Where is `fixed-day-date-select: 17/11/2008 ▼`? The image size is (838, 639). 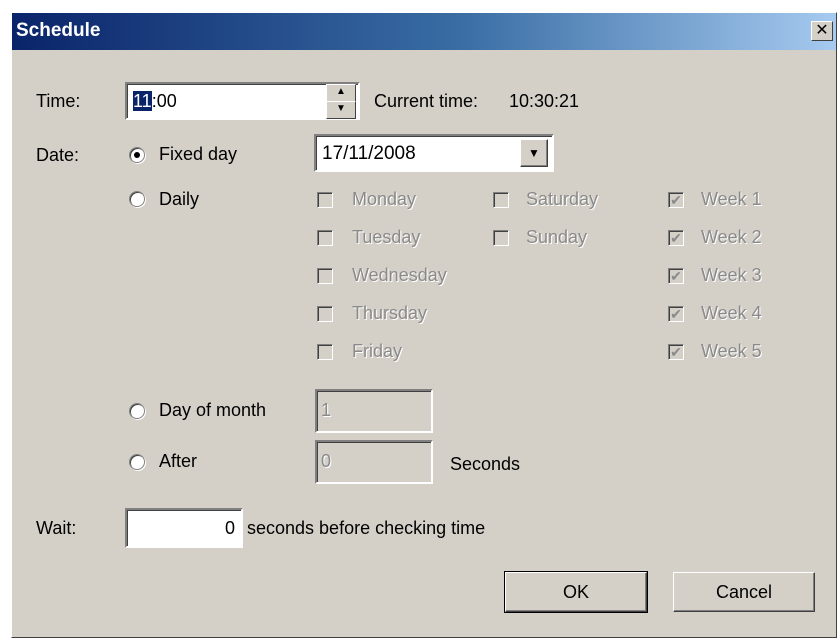
fixed-day-date-select: 17/11/2008 ▼ is located at coordinates (434, 153).